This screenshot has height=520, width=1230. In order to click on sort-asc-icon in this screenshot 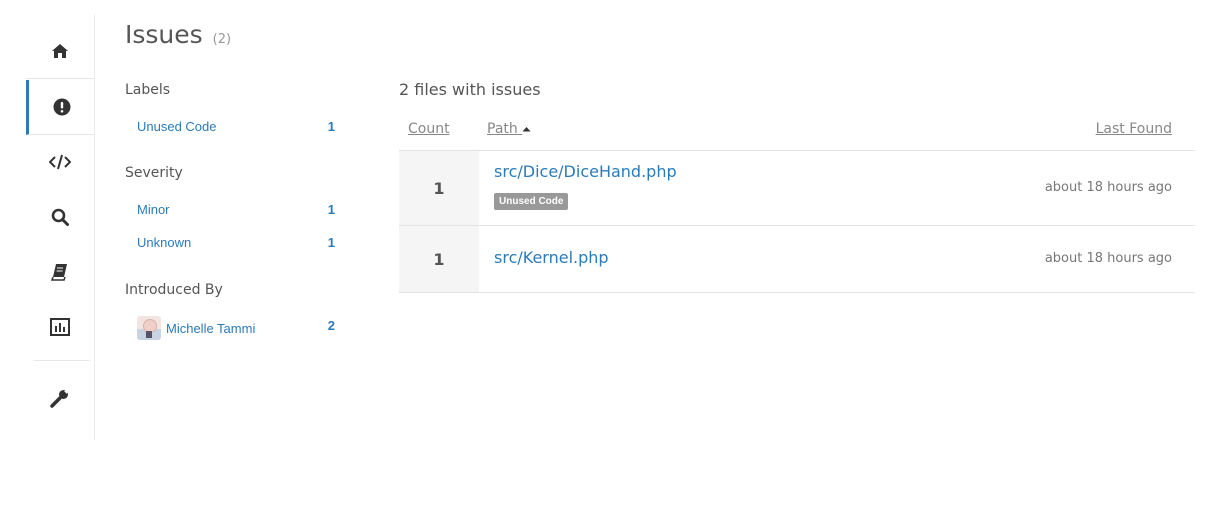, I will do `click(526, 129)`.